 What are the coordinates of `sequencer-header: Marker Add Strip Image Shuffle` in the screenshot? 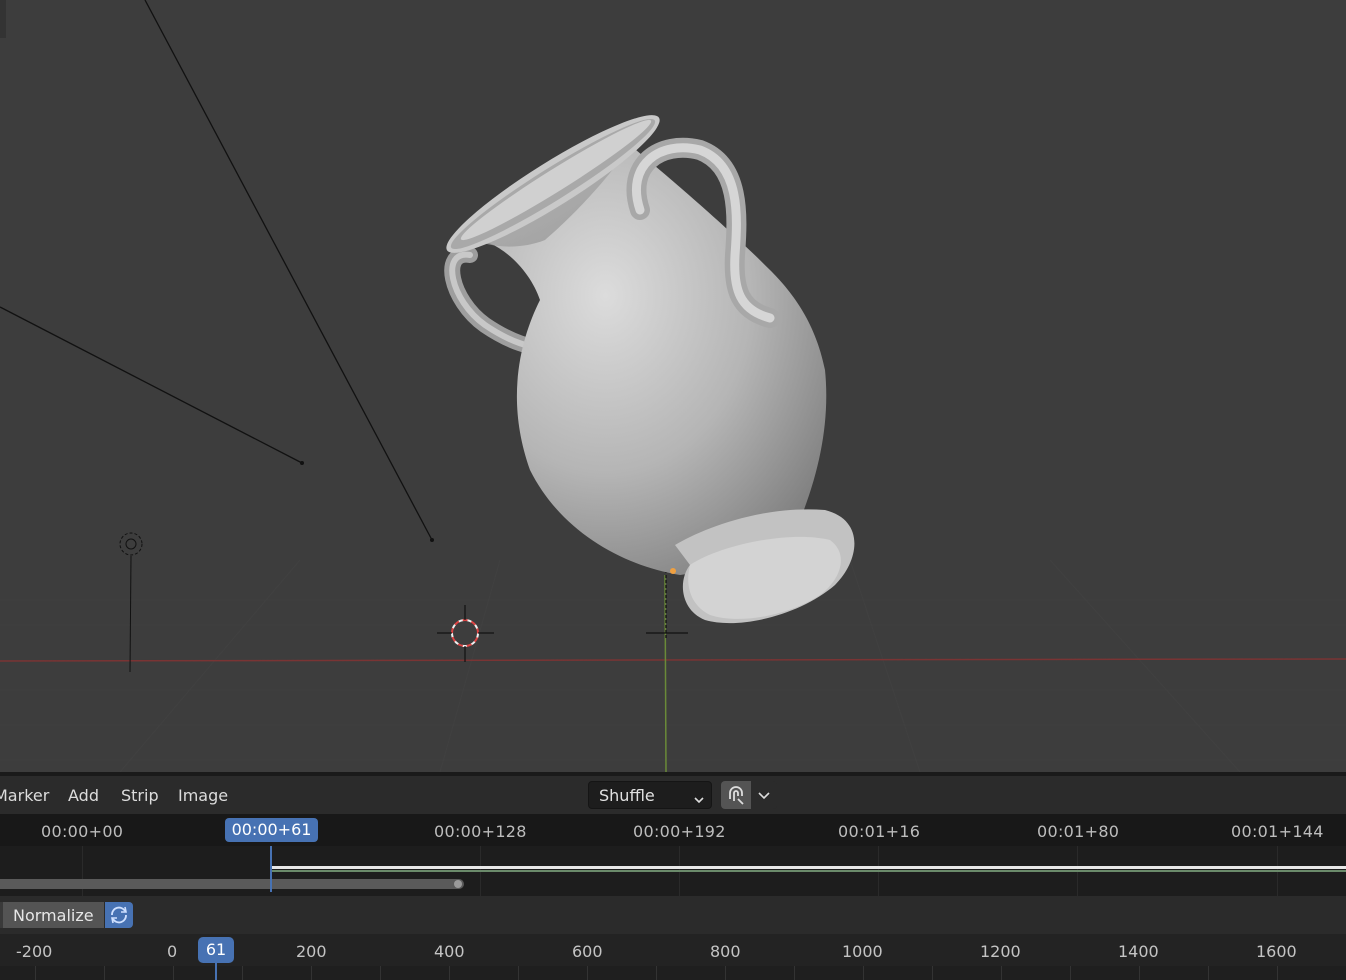 It's located at (673, 795).